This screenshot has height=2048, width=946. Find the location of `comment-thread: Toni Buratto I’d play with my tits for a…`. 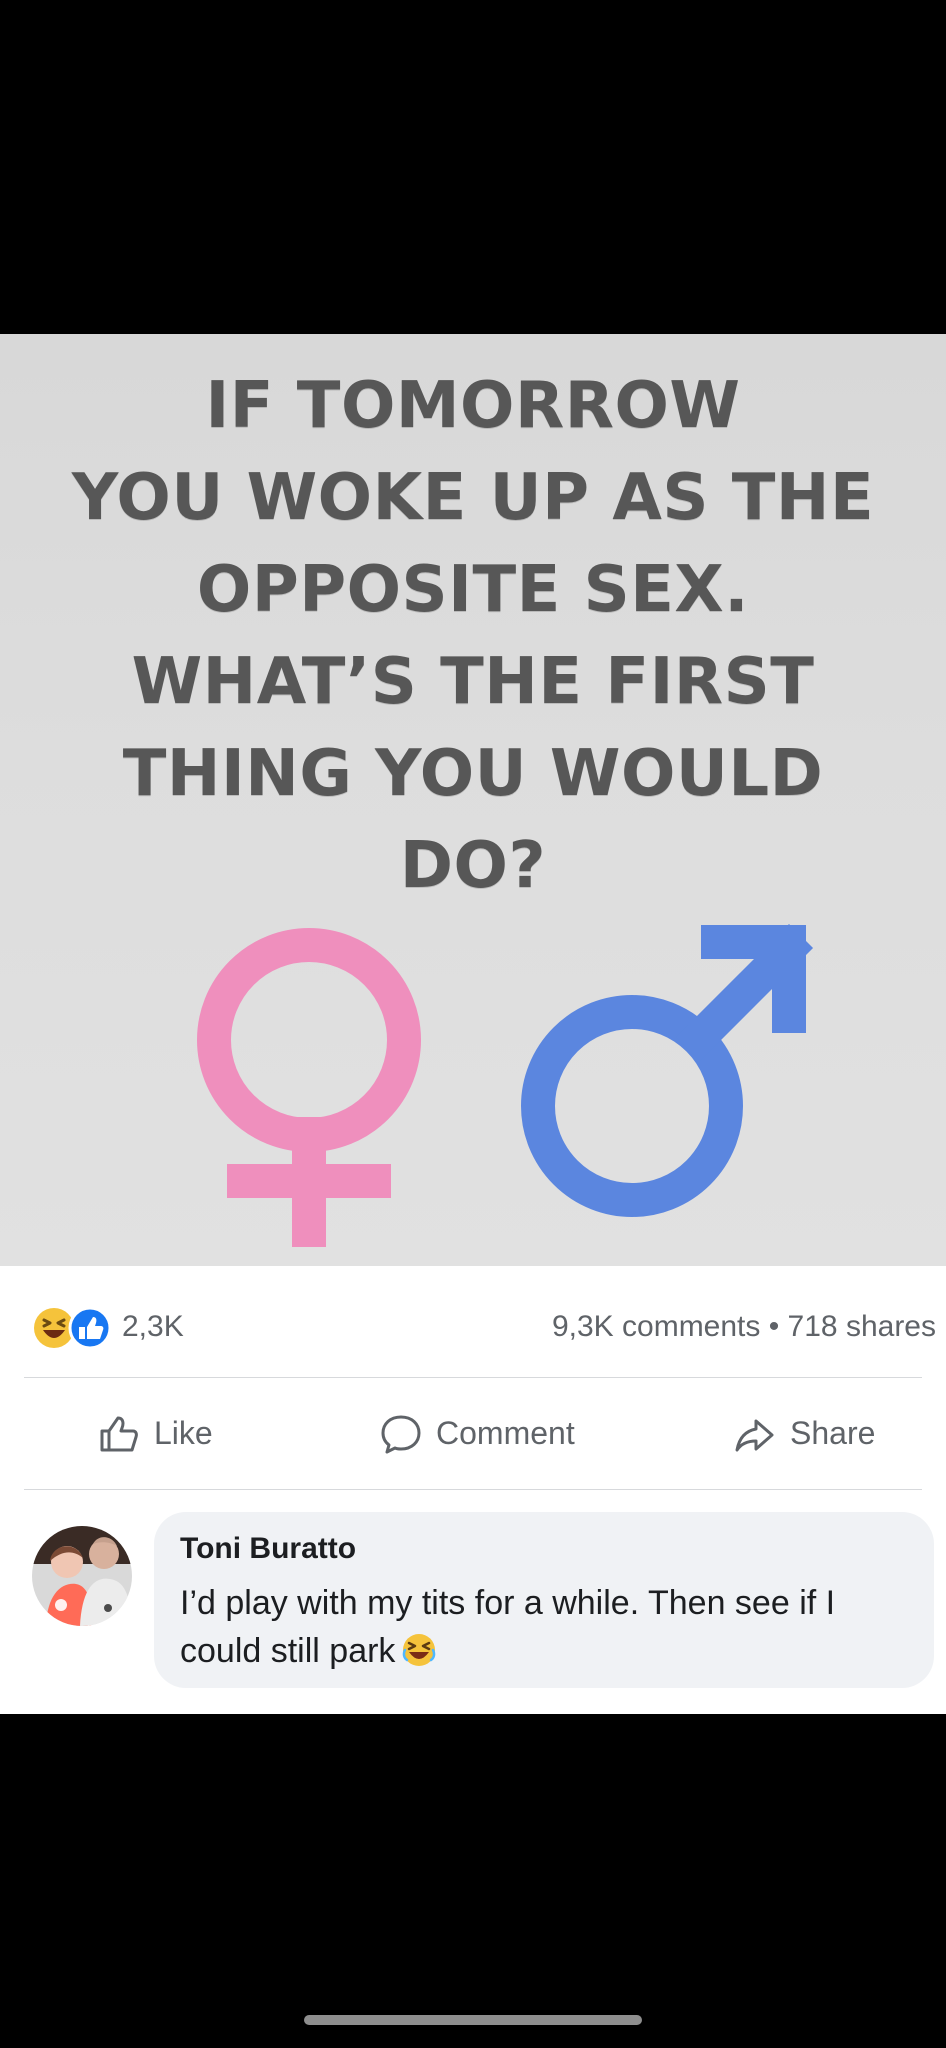

comment-thread: Toni Buratto I’d play with my tits for a… is located at coordinates (473, 1602).